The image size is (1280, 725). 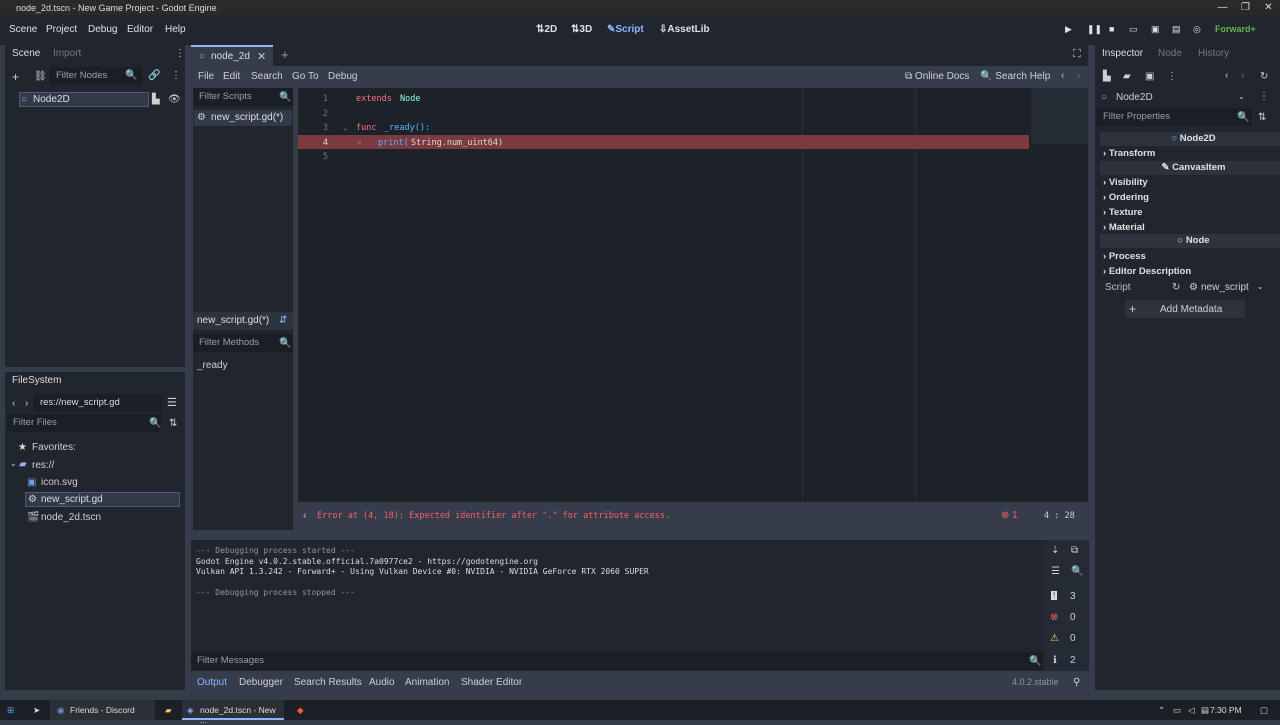 What do you see at coordinates (625, 29) in the screenshot?
I see `workspace-script-button: ✎Script` at bounding box center [625, 29].